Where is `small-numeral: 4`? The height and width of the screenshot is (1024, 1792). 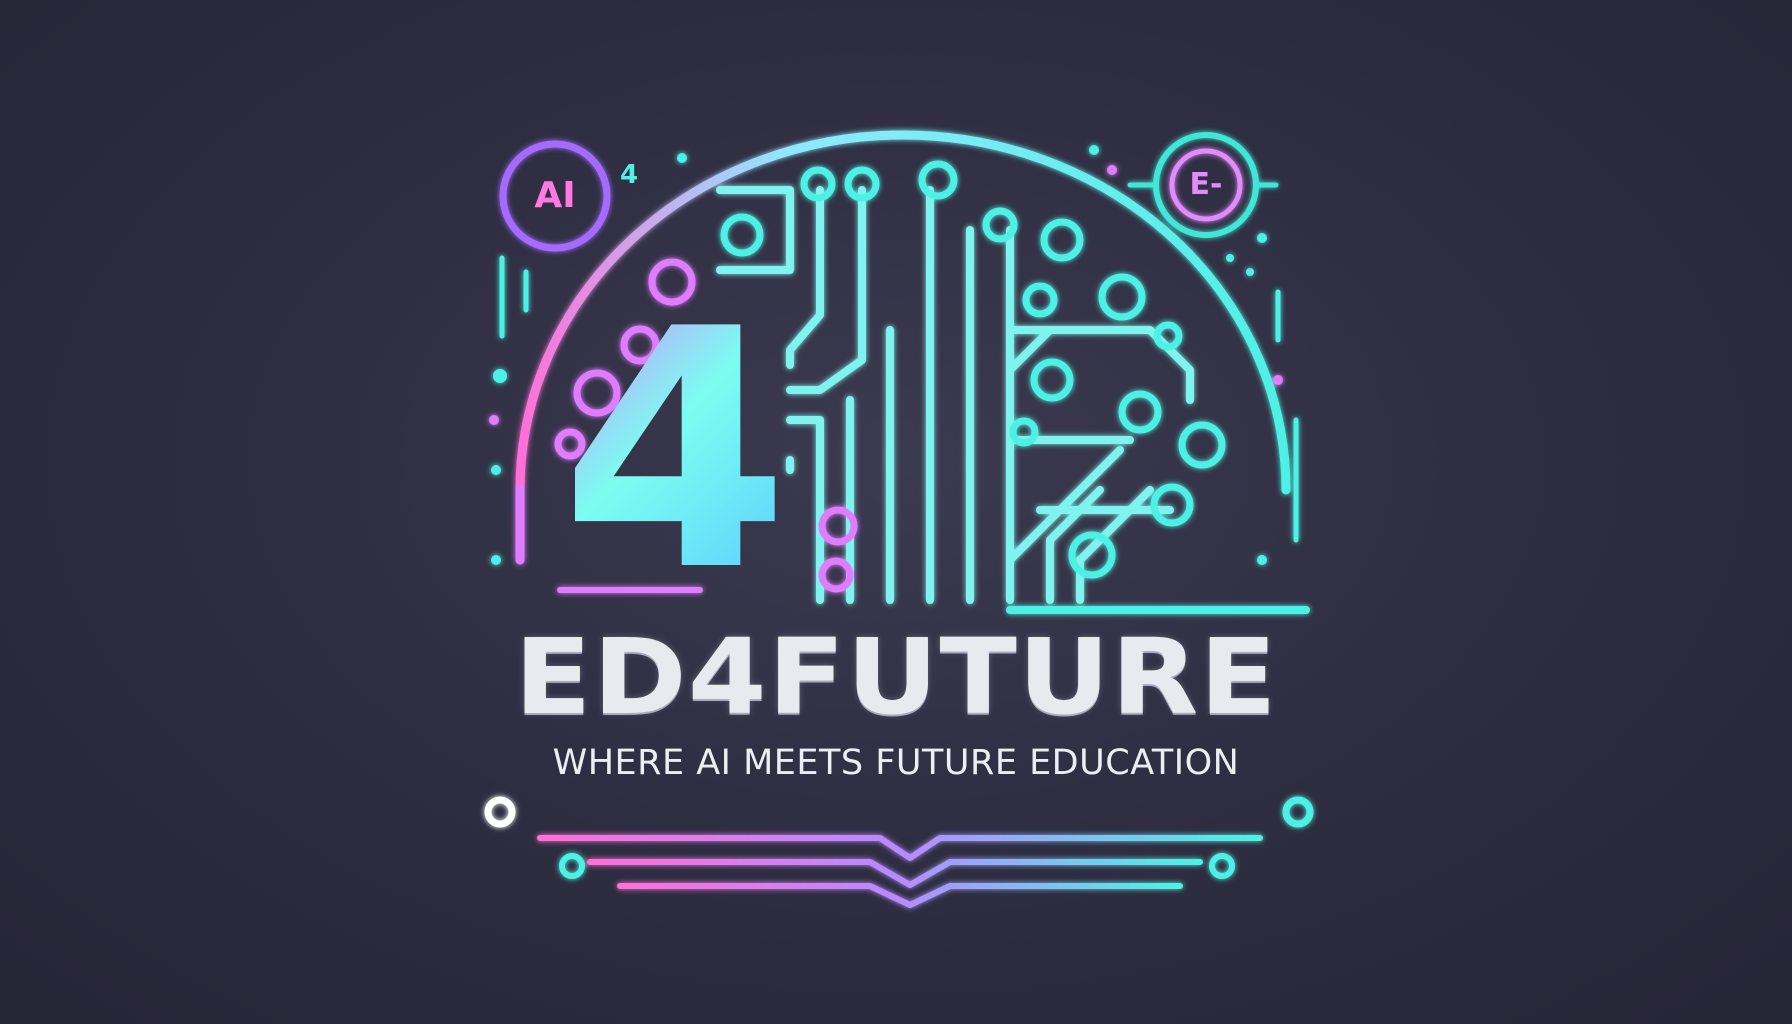
small-numeral: 4 is located at coordinates (629, 175).